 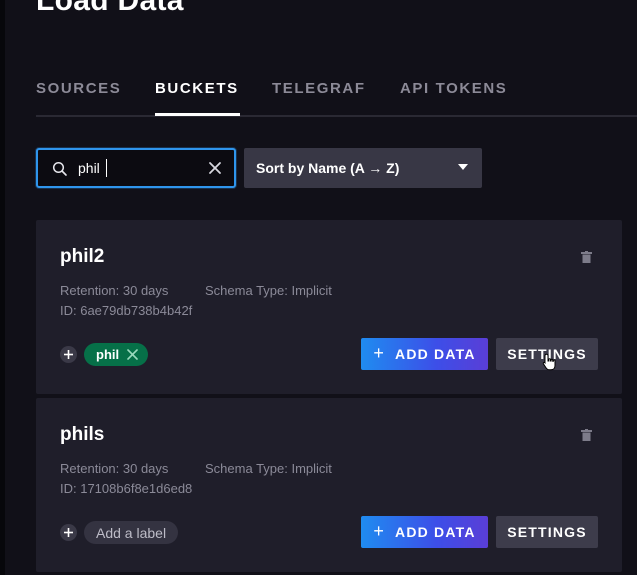 I want to click on bucket-name-link: phil2, so click(x=82, y=257).